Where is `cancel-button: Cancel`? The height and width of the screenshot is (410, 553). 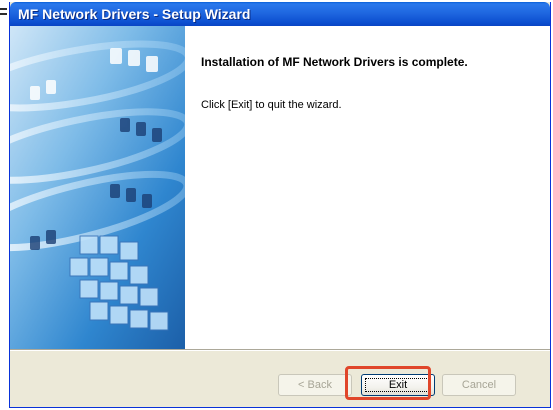
cancel-button: Cancel is located at coordinates (479, 385).